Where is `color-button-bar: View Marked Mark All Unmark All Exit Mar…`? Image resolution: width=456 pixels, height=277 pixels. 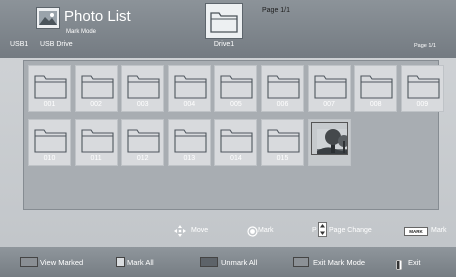 color-button-bar: View Marked Mark All Unmark All Exit Mar… is located at coordinates (228, 262).